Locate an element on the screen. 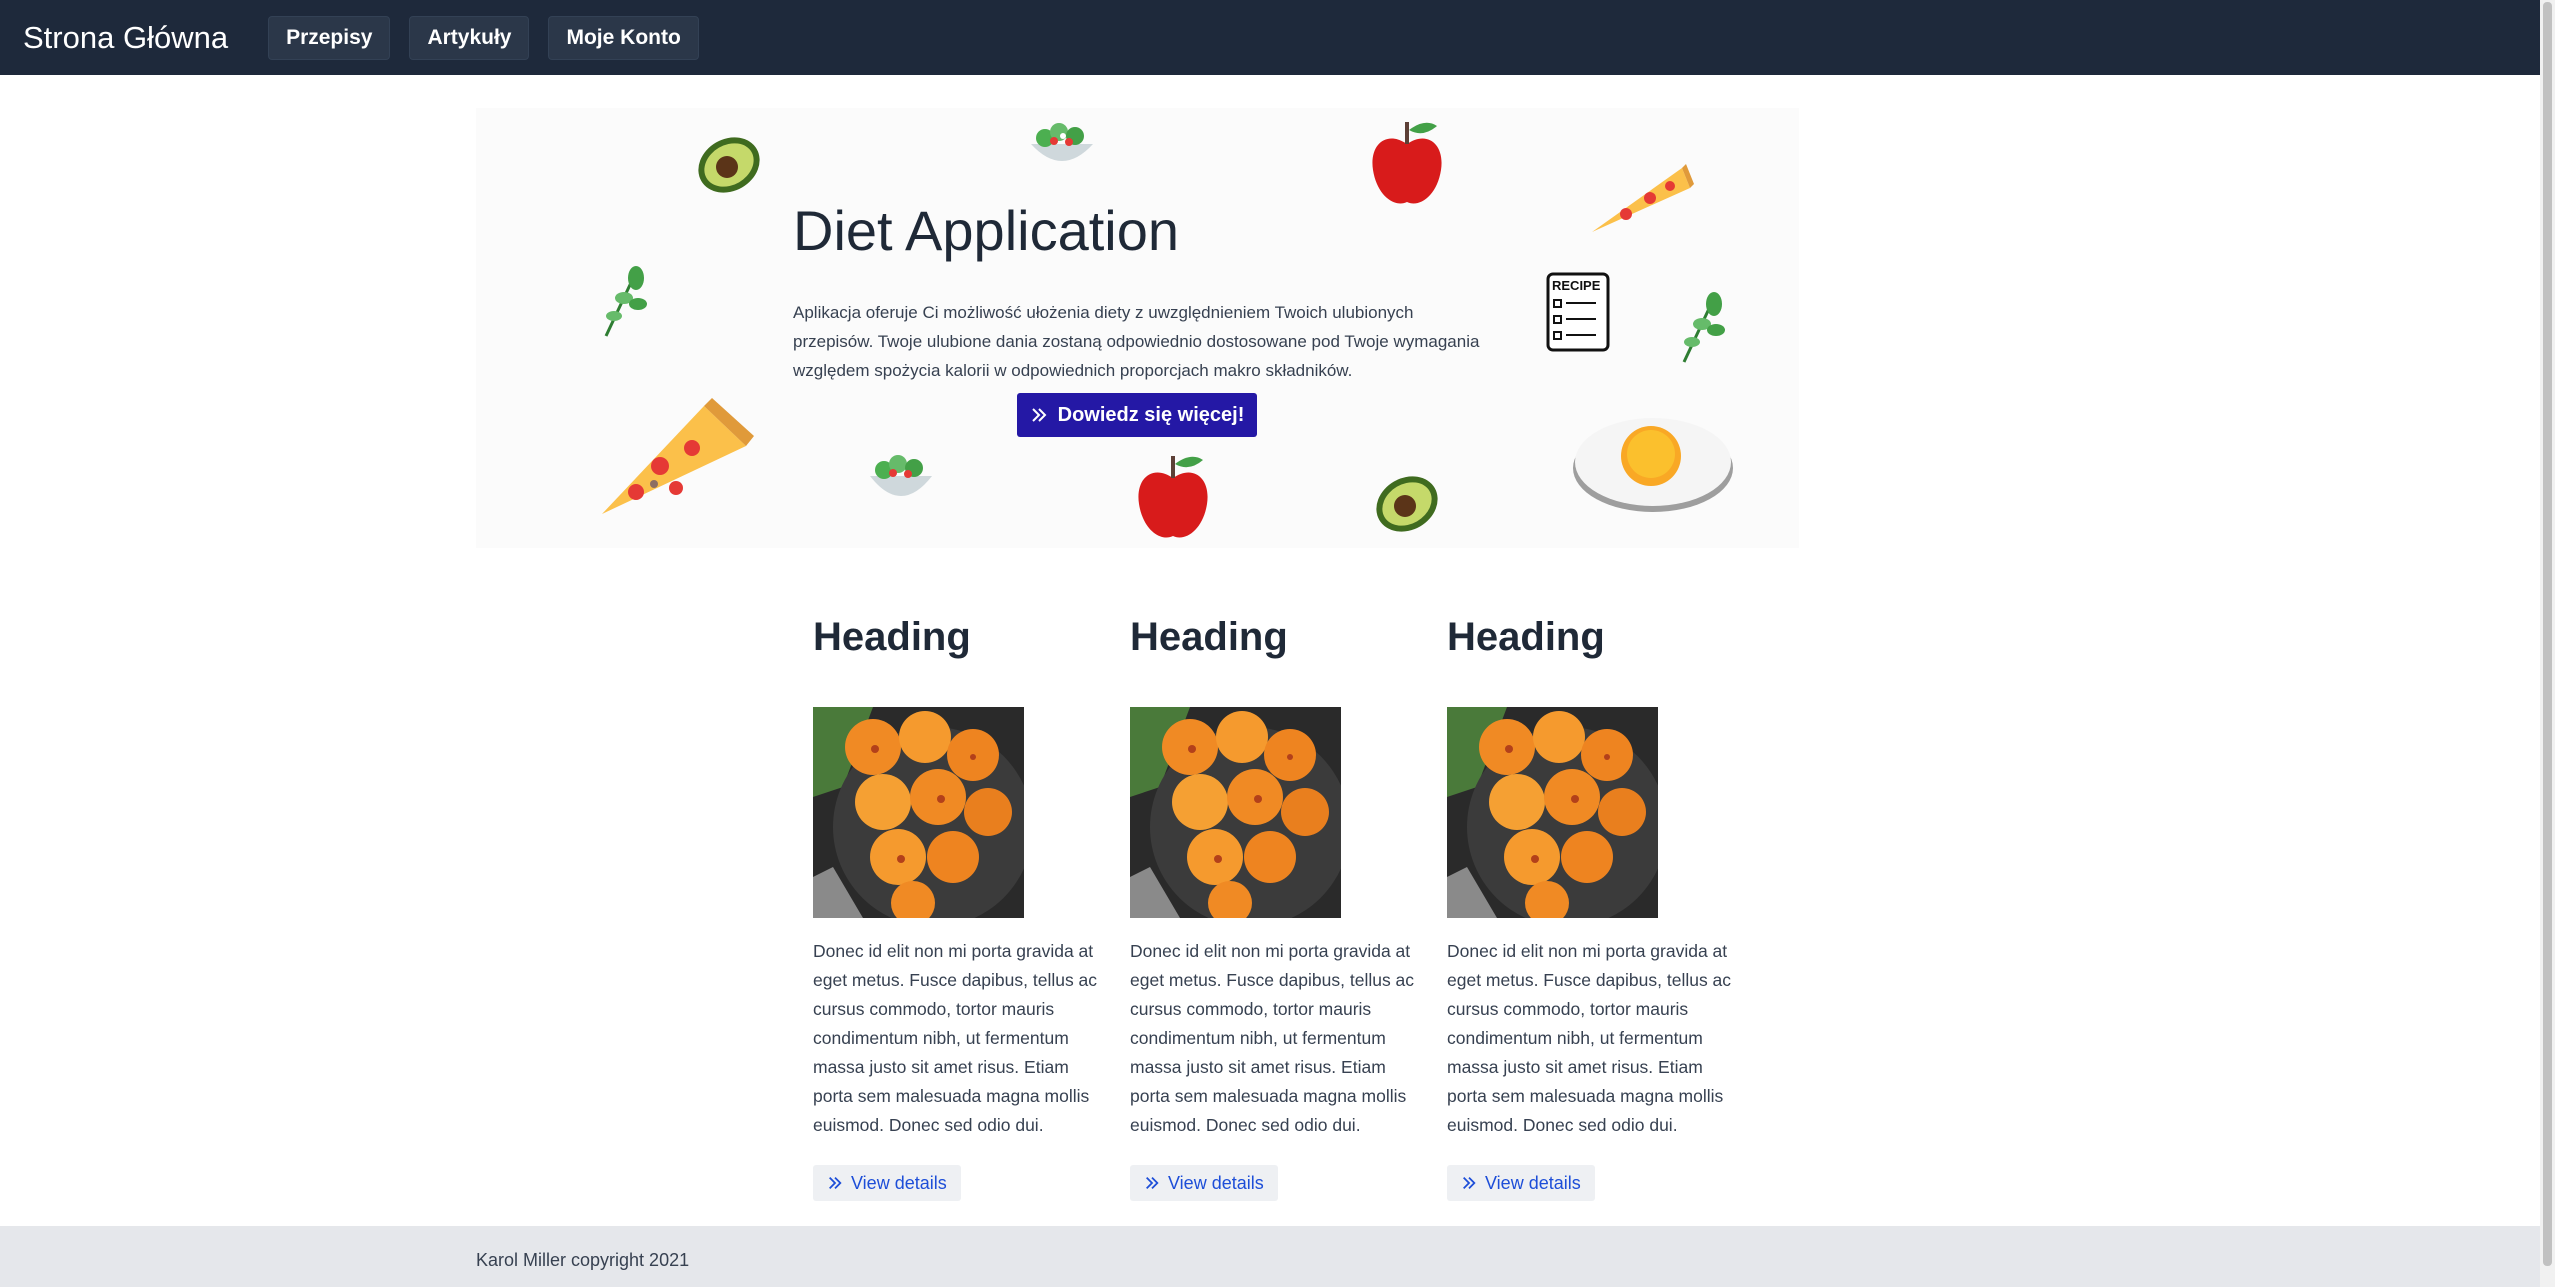  nav-item-artykuly: Artykuły is located at coordinates (469, 37).